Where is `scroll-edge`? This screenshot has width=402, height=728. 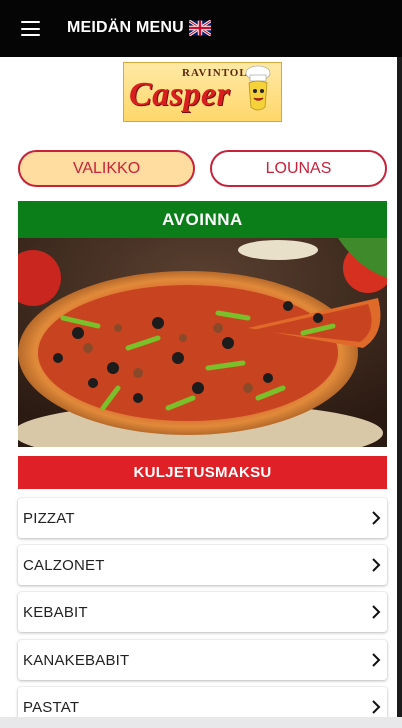
scroll-edge is located at coordinates (399, 387).